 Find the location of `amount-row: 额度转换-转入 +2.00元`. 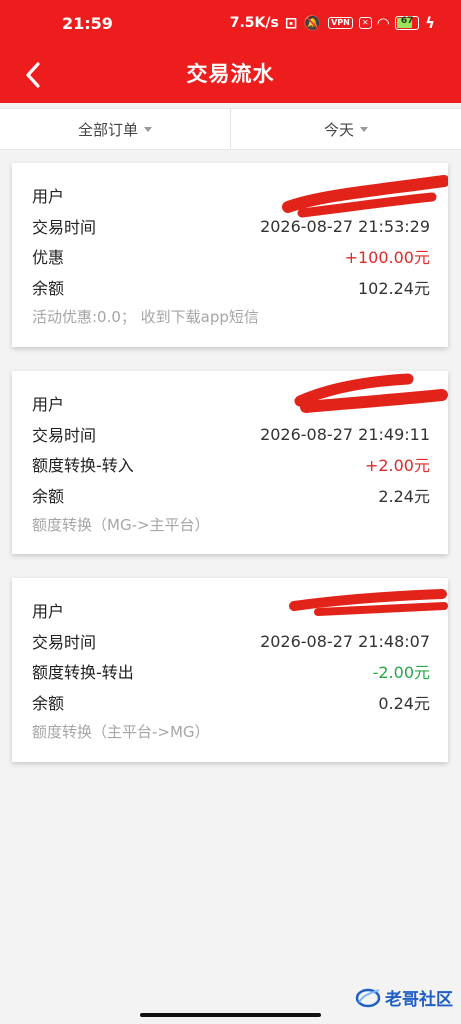

amount-row: 额度转换-转入 +2.00元 is located at coordinates (231, 464).